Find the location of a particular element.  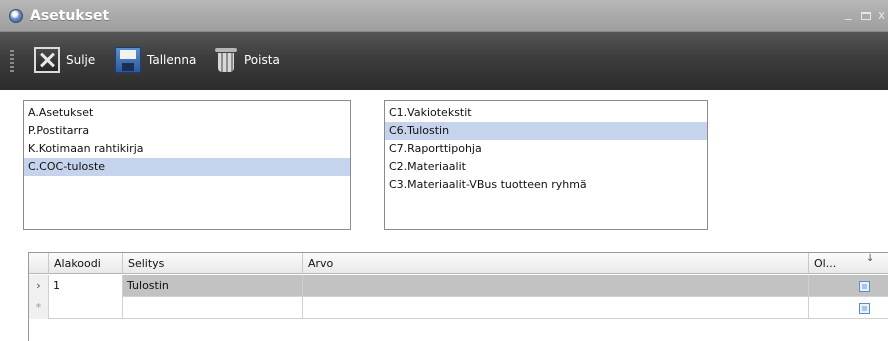

window-title: Asetukset is located at coordinates (70, 16).